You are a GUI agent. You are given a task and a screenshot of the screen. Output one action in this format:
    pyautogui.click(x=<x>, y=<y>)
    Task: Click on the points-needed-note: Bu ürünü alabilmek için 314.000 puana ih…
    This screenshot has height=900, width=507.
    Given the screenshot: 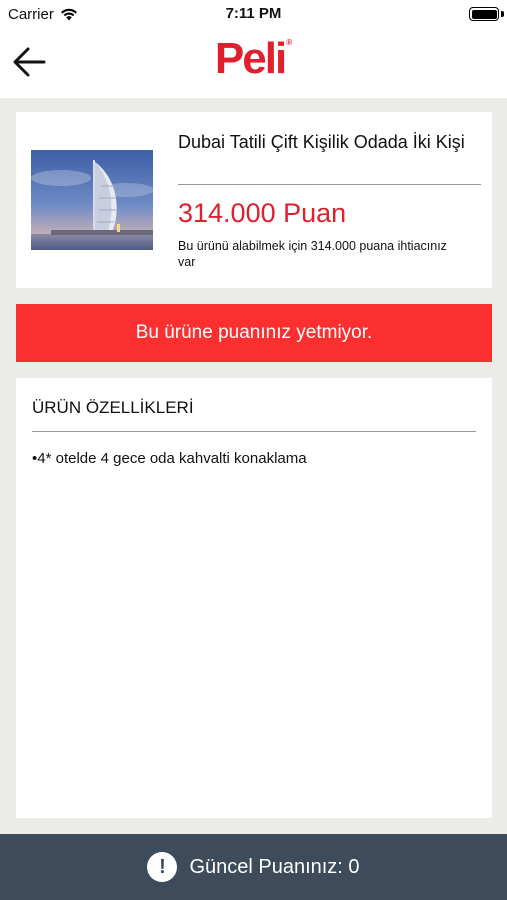 What is the action you would take?
    pyautogui.click(x=312, y=254)
    